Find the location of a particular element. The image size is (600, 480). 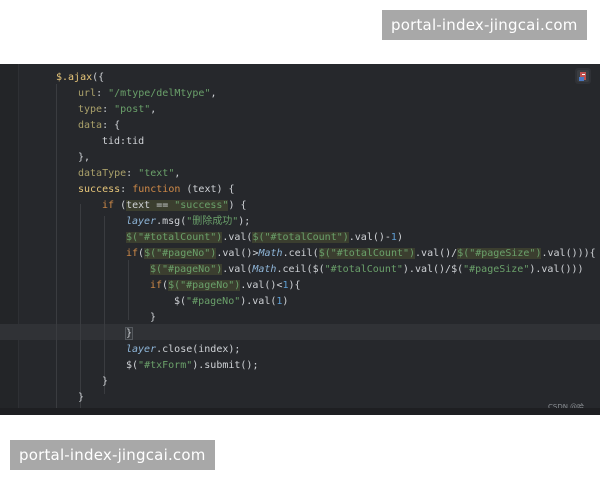

plugin-icon-glyph is located at coordinates (583, 76).